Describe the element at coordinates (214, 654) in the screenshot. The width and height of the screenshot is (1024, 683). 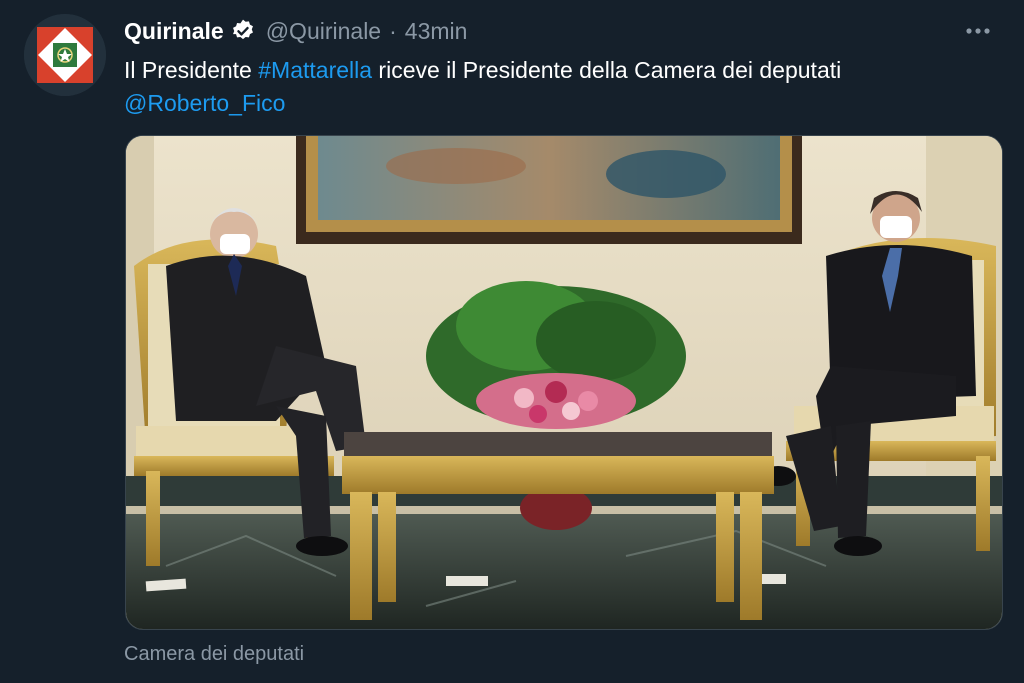
I see `media-caption: Camera dei deputati` at that location.